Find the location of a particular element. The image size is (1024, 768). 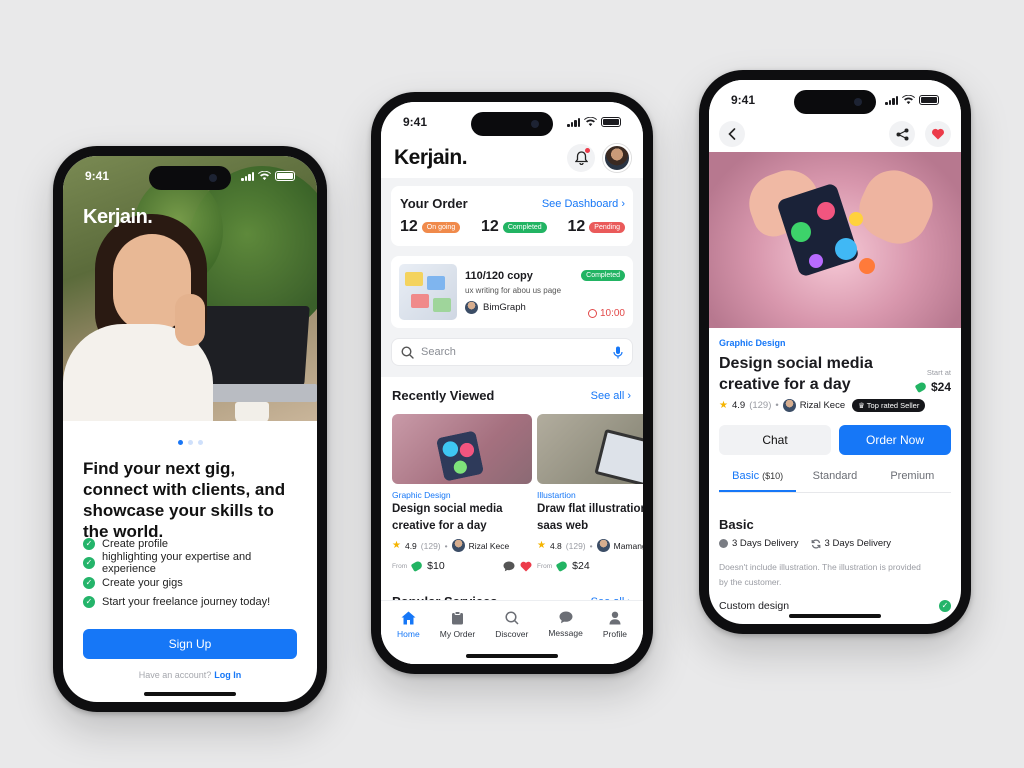

microphone-icon is located at coordinates (618, 352).